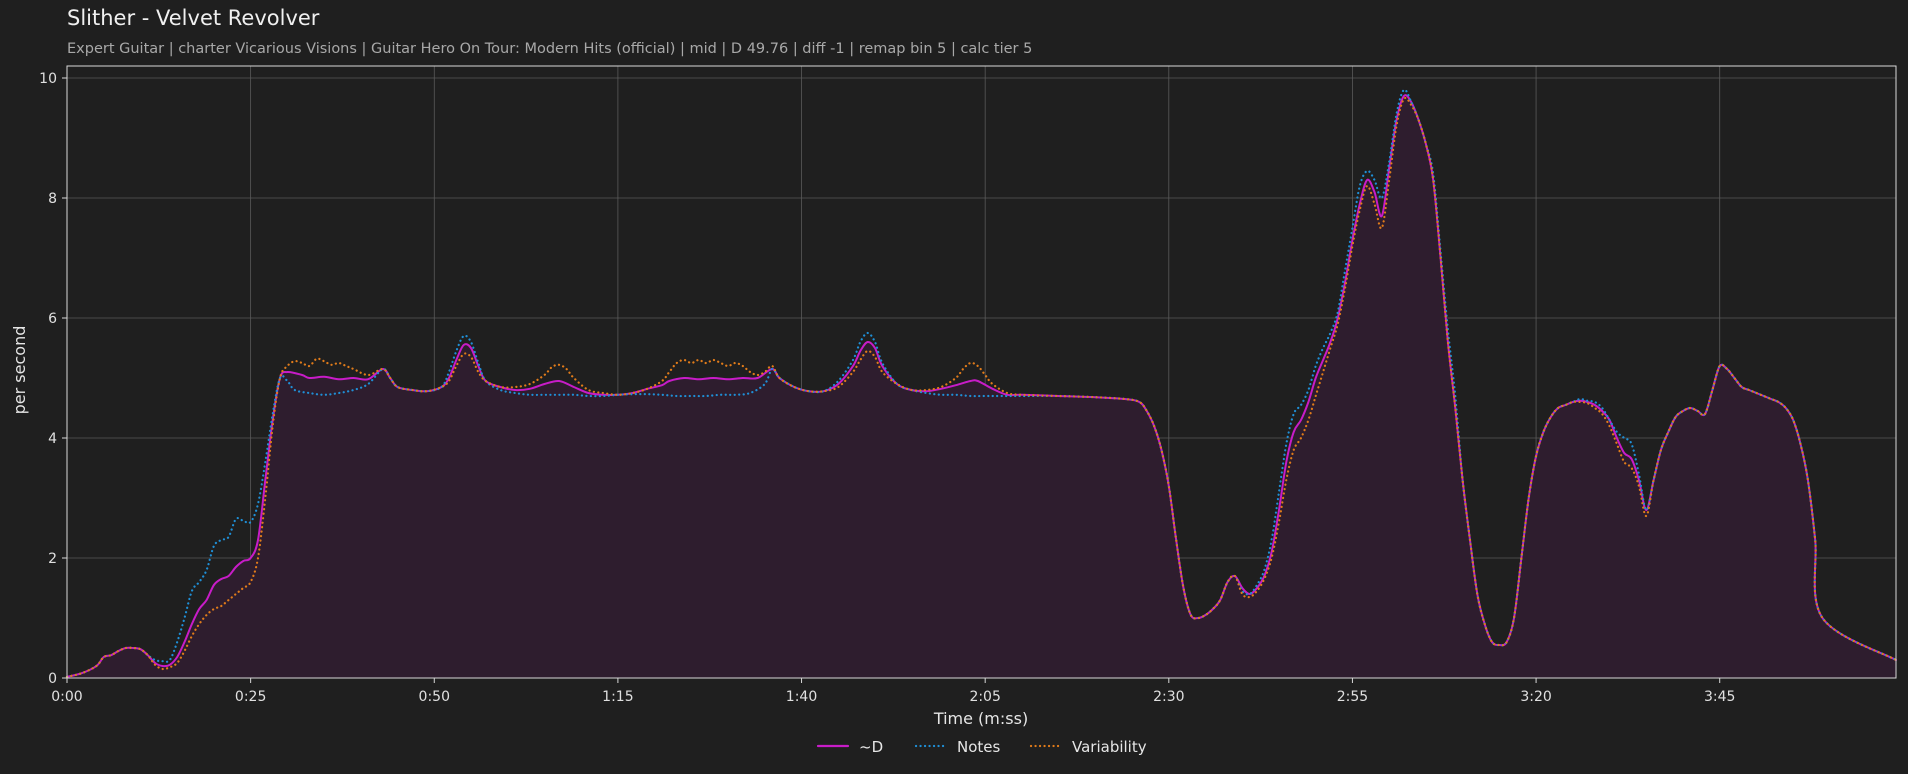  I want to click on x-tick-label: 3:20, so click(1535, 697).